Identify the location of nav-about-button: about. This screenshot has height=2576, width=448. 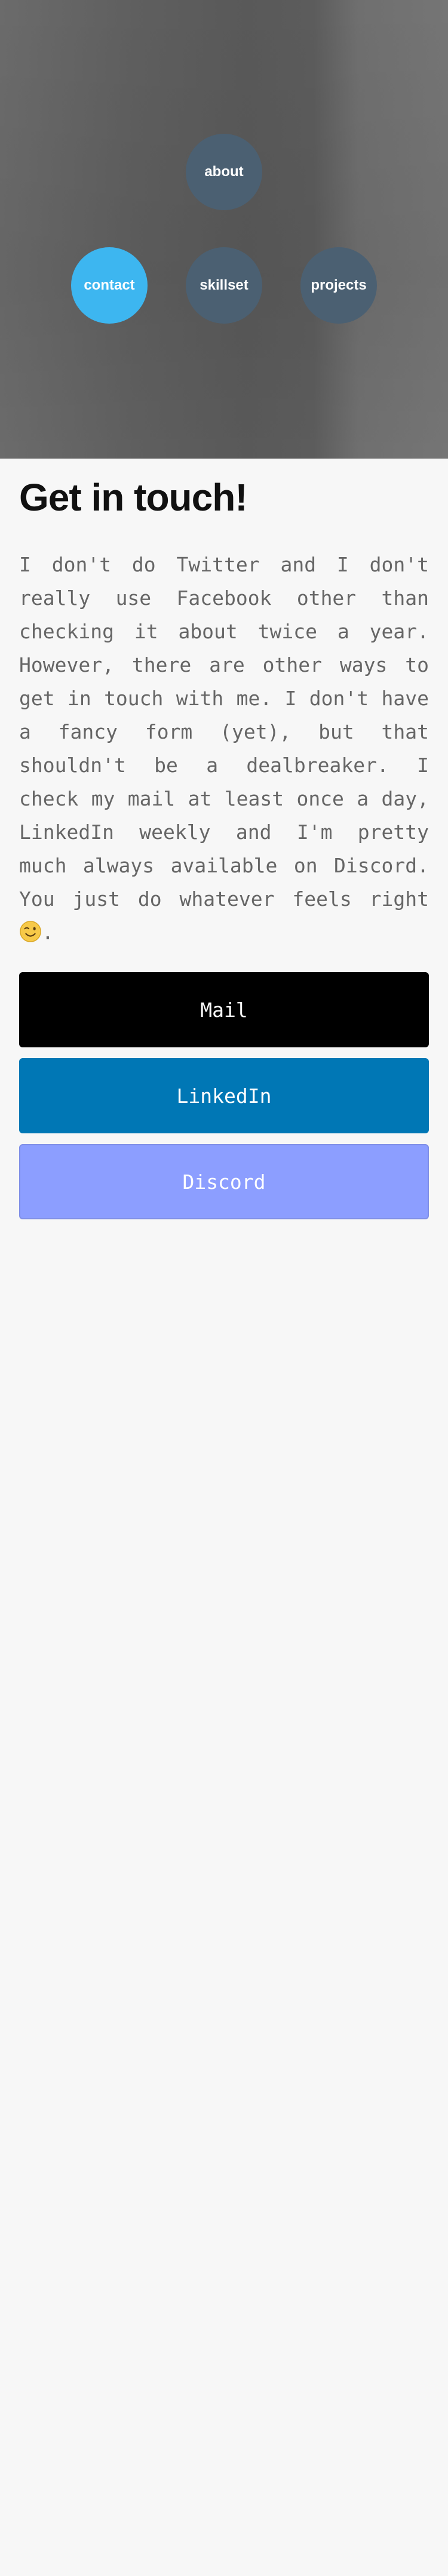
(224, 172).